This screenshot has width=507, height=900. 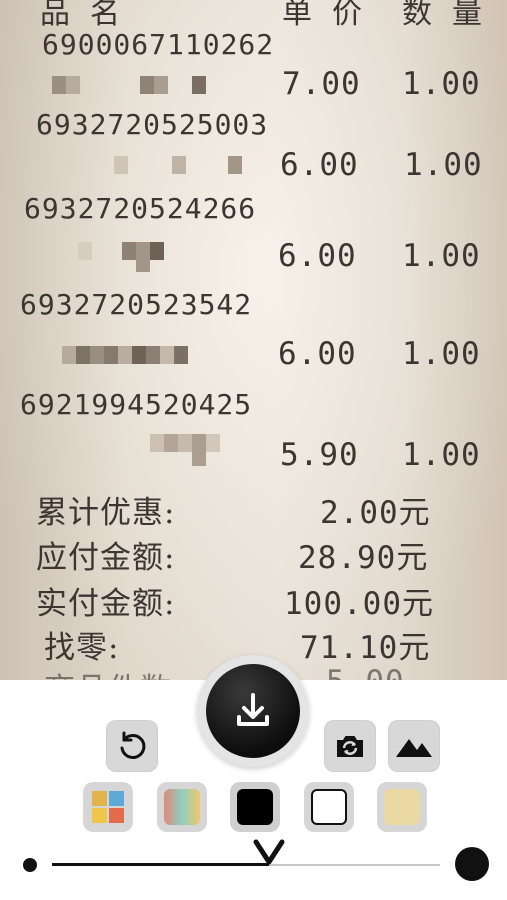 I want to click on summary-label: 应付金额:, so click(x=106, y=558).